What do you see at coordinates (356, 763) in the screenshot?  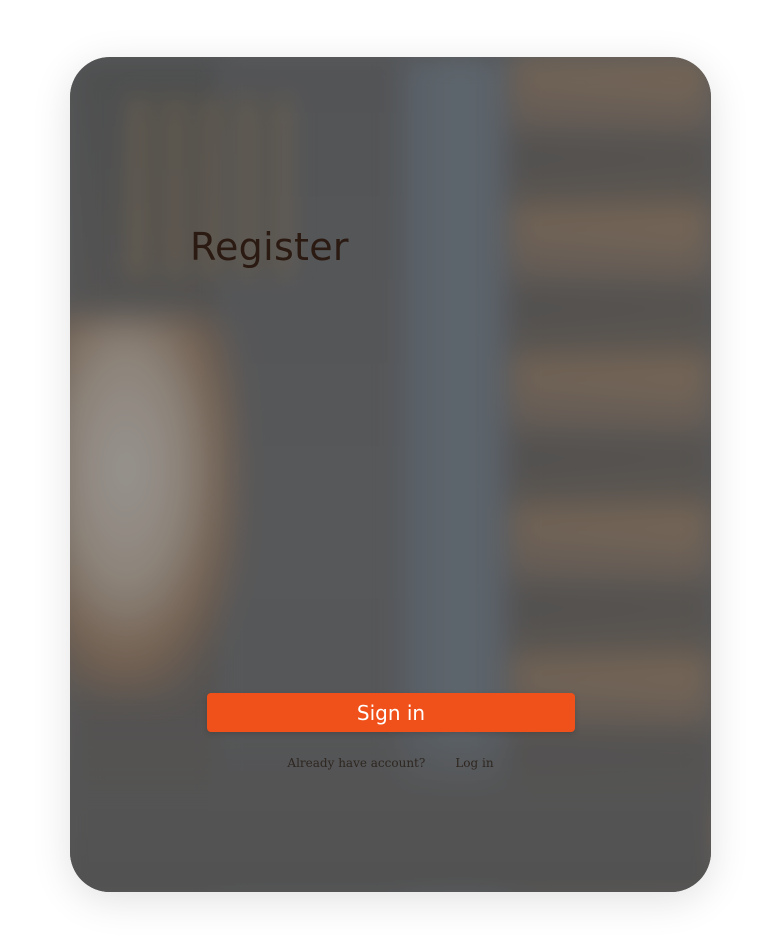 I see `login-prompt-text: Already have account?` at bounding box center [356, 763].